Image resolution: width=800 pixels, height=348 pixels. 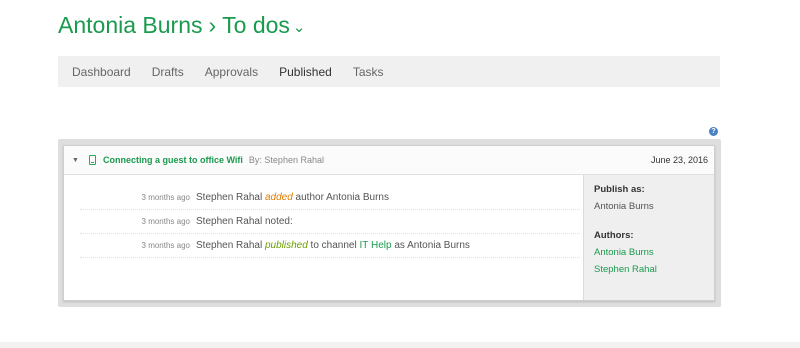 I want to click on card-title: Connecting a guest to office Wifi, so click(x=173, y=160).